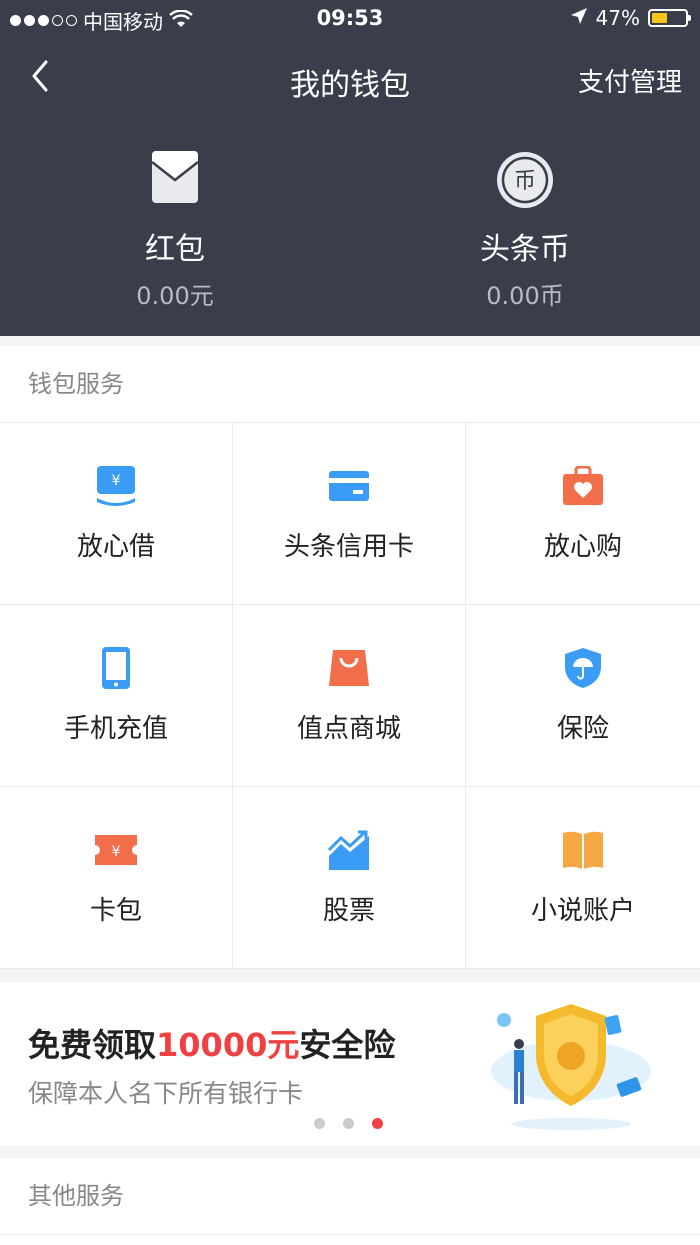  I want to click on wallet-item-value: 0.00币, so click(525, 296).